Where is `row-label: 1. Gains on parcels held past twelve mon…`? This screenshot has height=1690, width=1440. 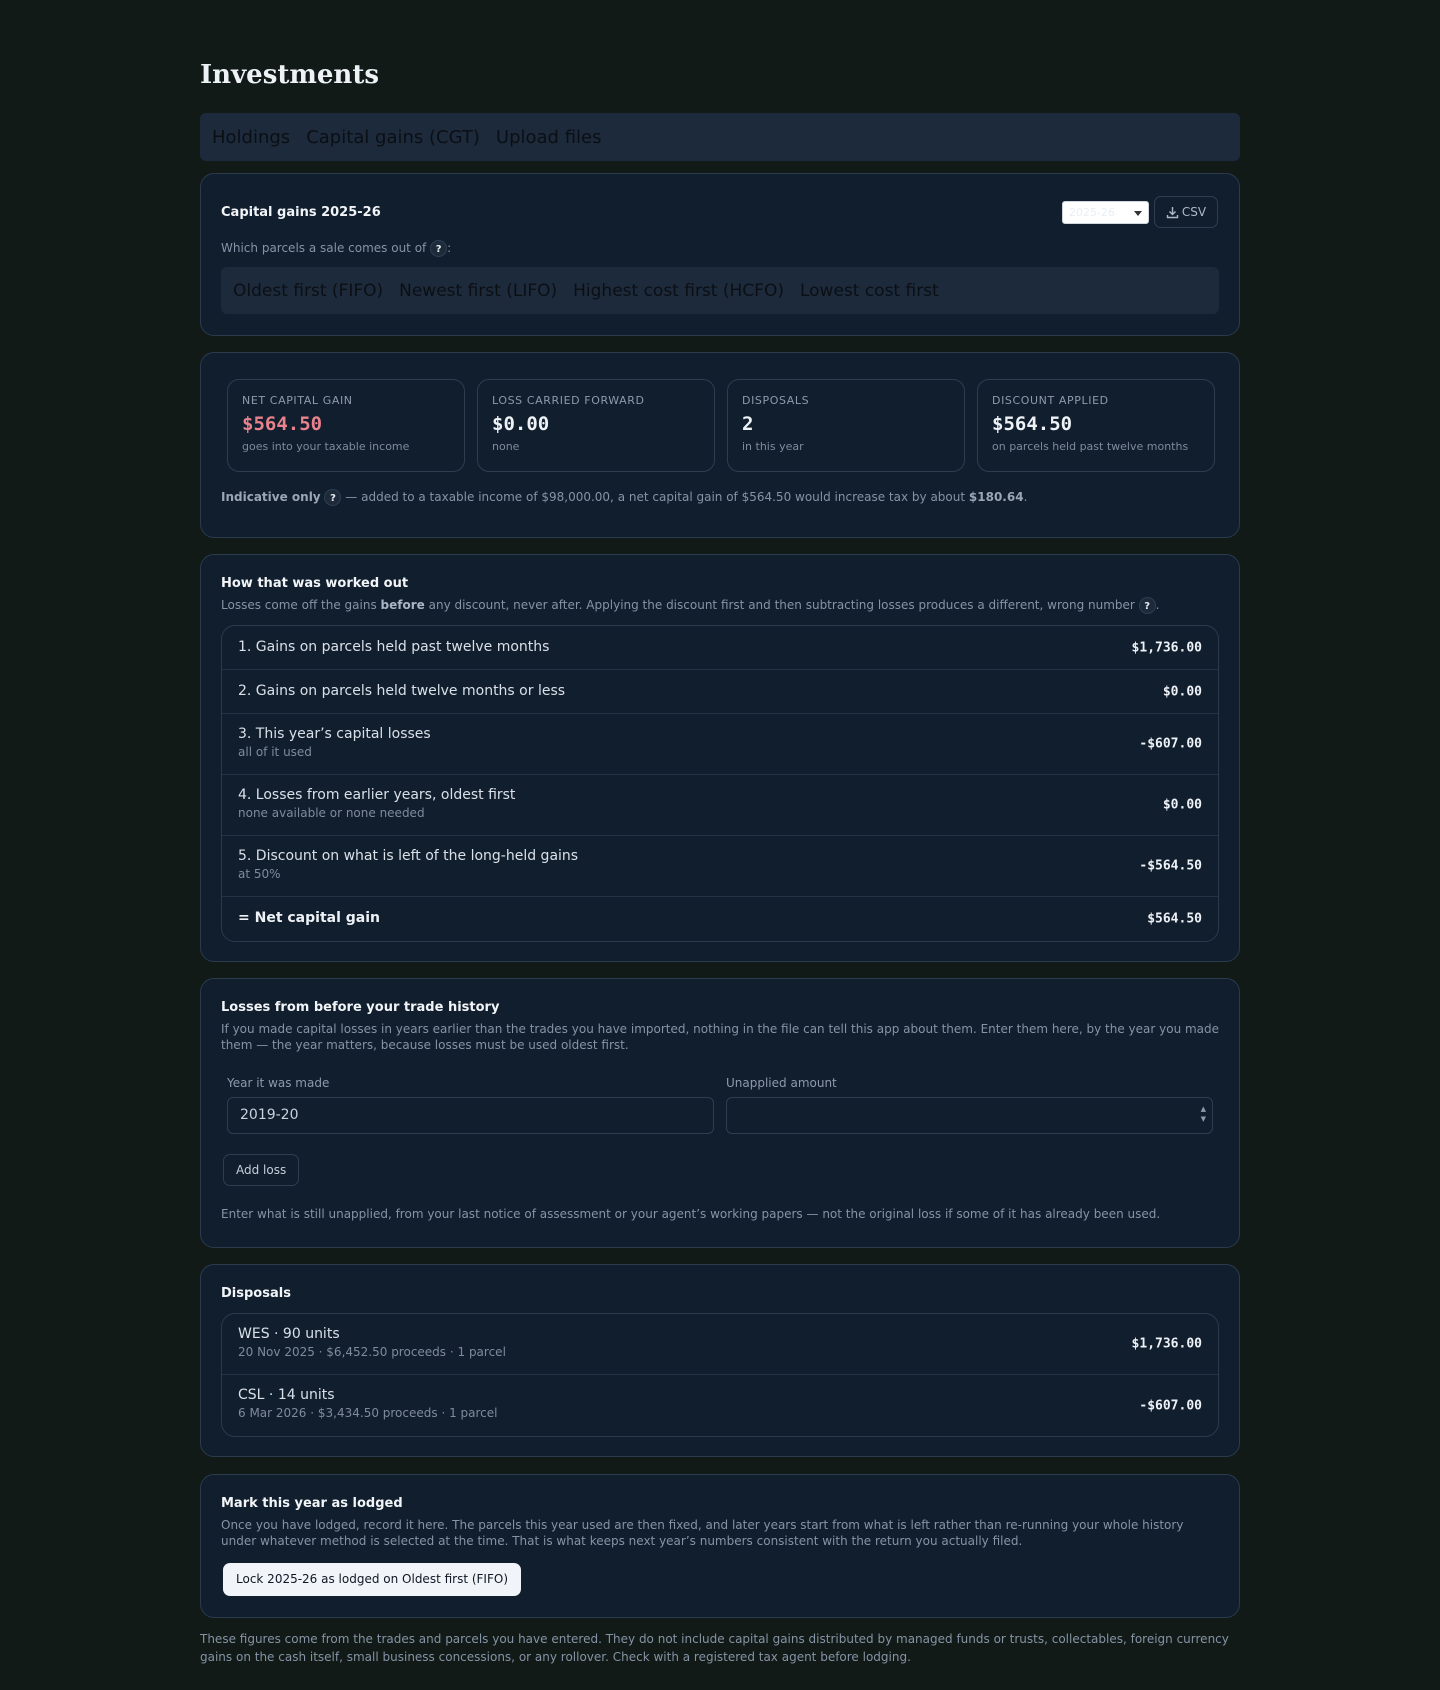 row-label: 1. Gains on parcels held past twelve mon… is located at coordinates (394, 647).